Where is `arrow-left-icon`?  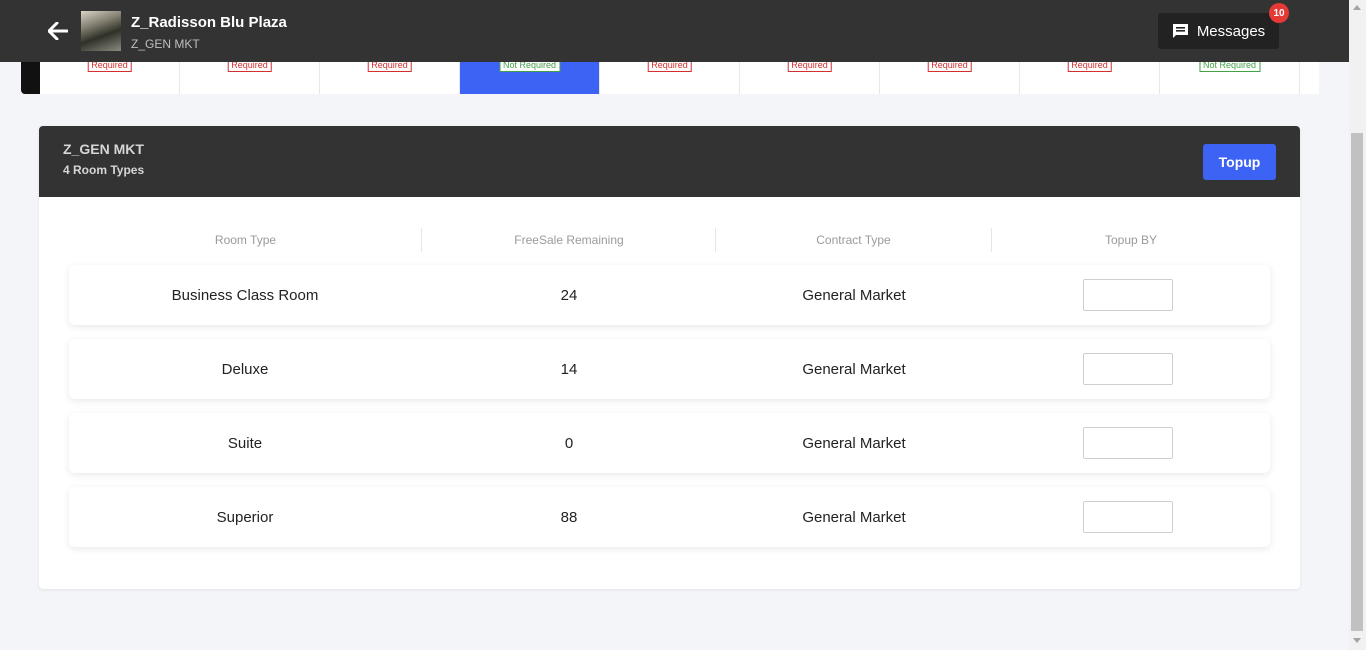 arrow-left-icon is located at coordinates (58, 31).